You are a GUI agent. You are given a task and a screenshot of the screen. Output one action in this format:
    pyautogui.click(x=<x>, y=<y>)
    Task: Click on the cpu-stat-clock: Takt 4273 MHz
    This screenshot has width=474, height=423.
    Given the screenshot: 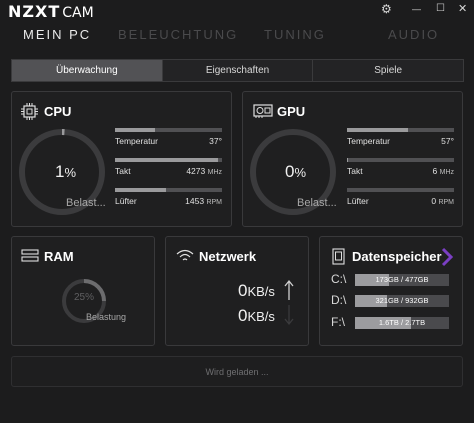 What is the action you would take?
    pyautogui.click(x=168, y=169)
    